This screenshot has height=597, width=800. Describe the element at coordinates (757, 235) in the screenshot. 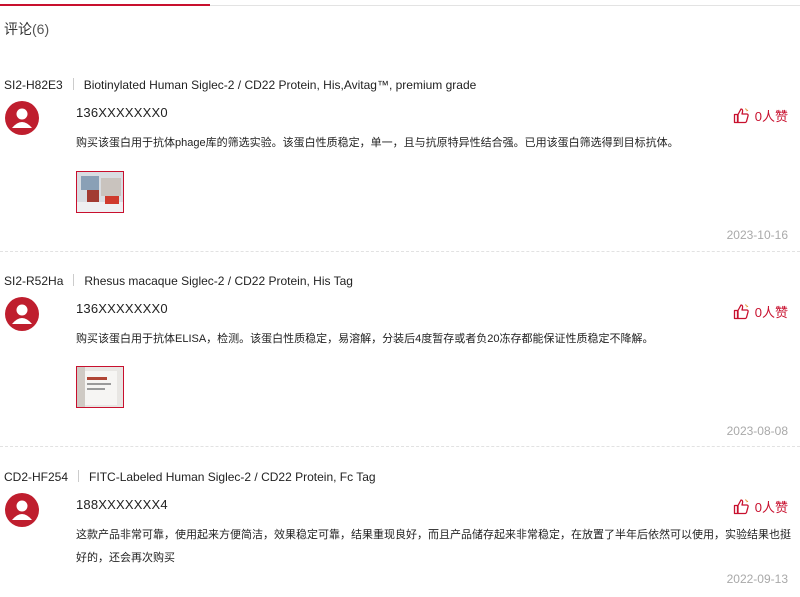

I see `review-date: 2023-10-16` at that location.